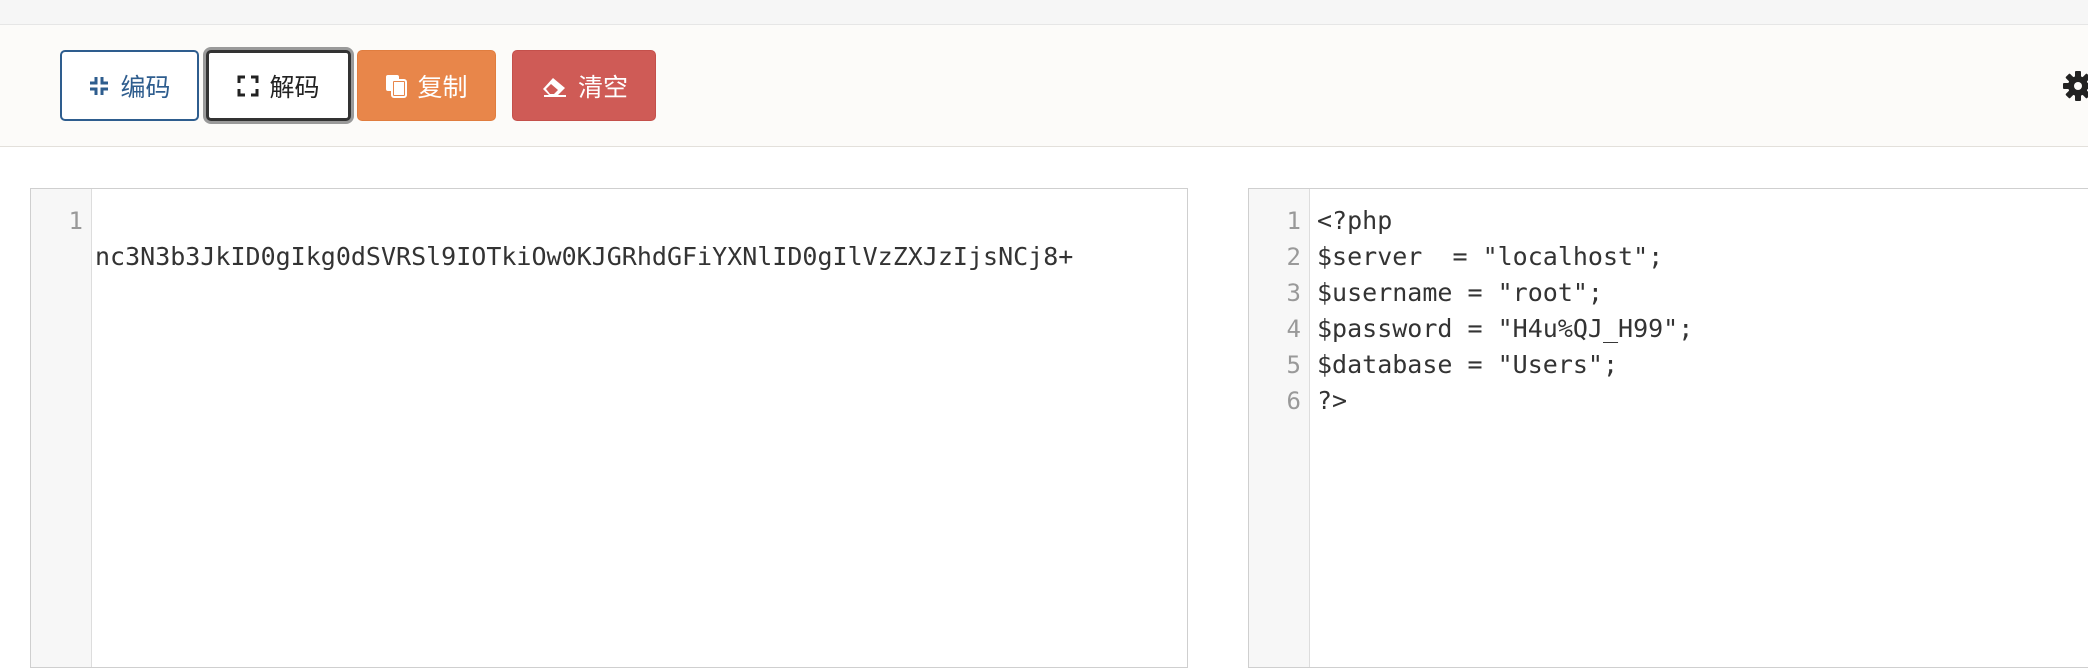  What do you see at coordinates (61, 428) in the screenshot?
I see `line-number-gutter: 1` at bounding box center [61, 428].